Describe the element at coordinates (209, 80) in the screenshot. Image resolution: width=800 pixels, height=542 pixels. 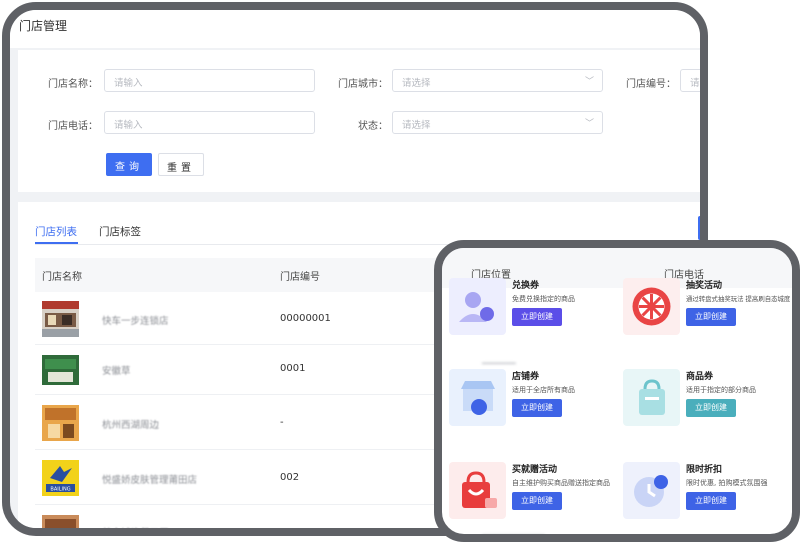
I see `store-name-input: 请输入` at that location.